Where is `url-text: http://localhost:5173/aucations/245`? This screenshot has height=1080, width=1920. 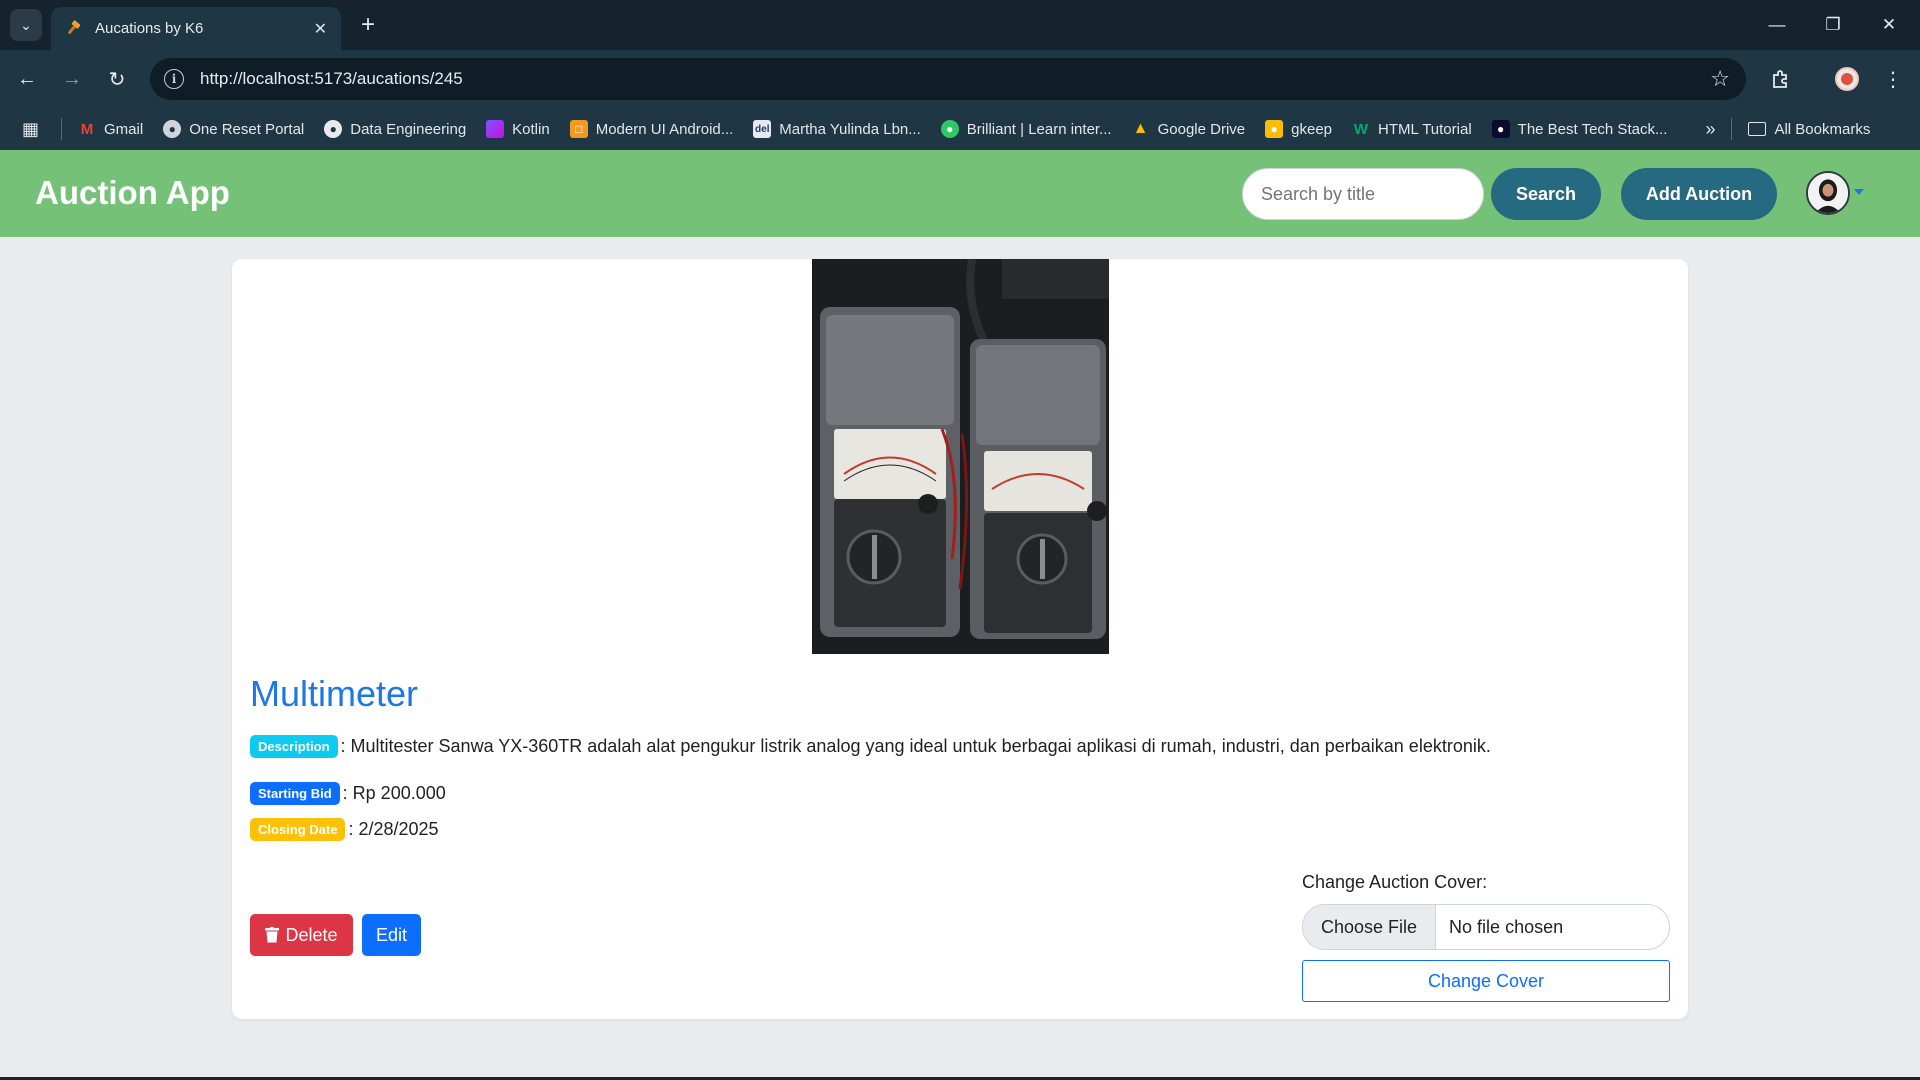 url-text: http://localhost:5173/aucations/245 is located at coordinates (955, 79).